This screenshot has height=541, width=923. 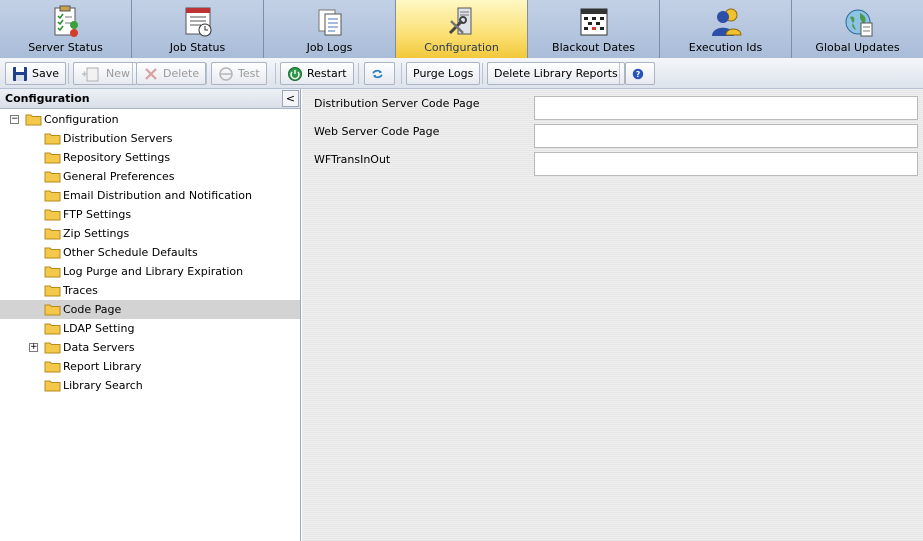 I want to click on collapse-arrow-icon: <, so click(x=290, y=98).